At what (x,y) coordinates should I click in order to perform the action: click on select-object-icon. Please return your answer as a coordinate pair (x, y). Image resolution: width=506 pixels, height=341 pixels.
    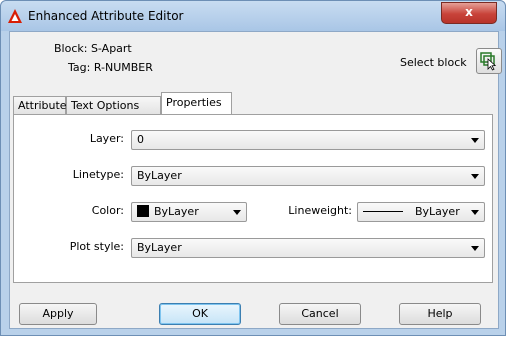
    Looking at the image, I should click on (488, 61).